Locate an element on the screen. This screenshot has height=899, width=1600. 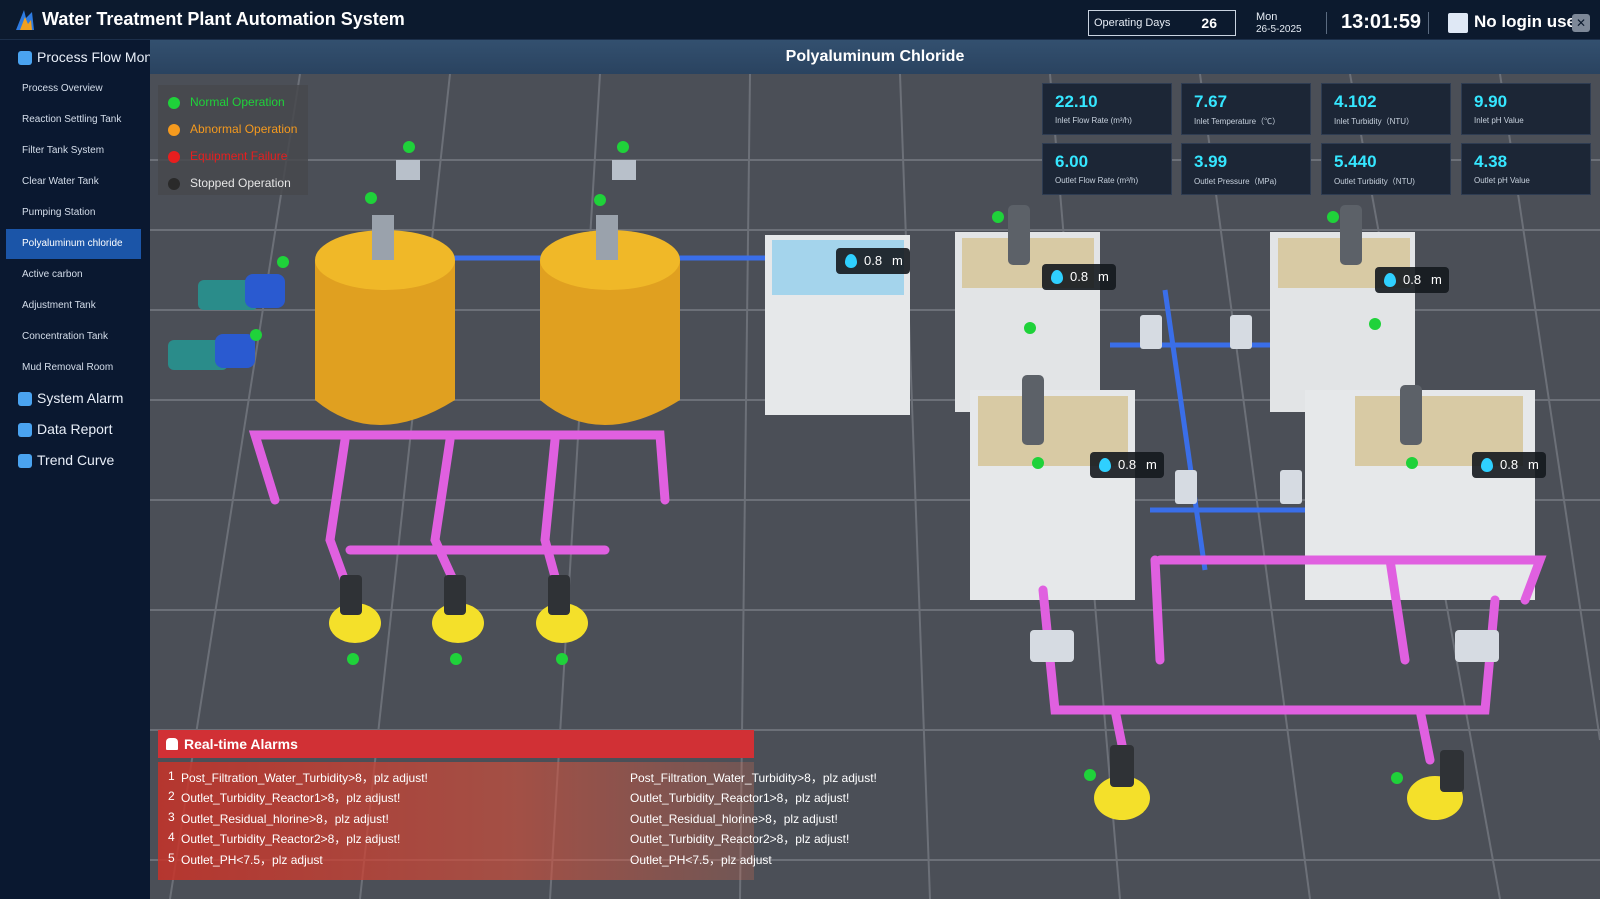
login-user: No login user is located at coordinates (1528, 22).